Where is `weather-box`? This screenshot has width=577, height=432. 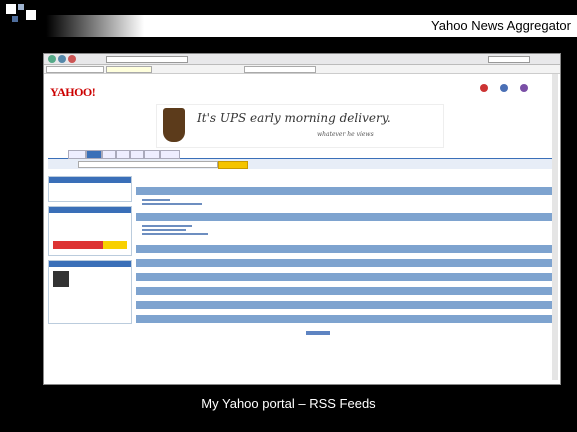
weather-box is located at coordinates (90, 231).